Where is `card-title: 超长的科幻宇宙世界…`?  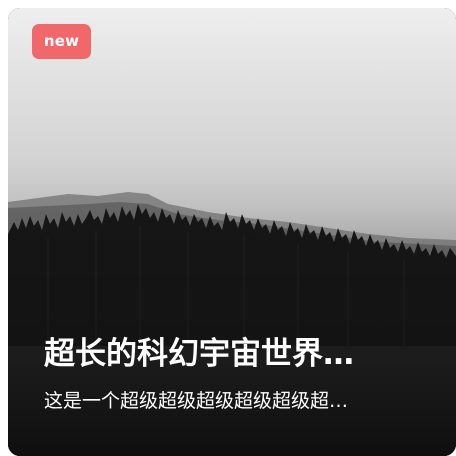 card-title: 超长的科幻宇宙世界… is located at coordinates (199, 354).